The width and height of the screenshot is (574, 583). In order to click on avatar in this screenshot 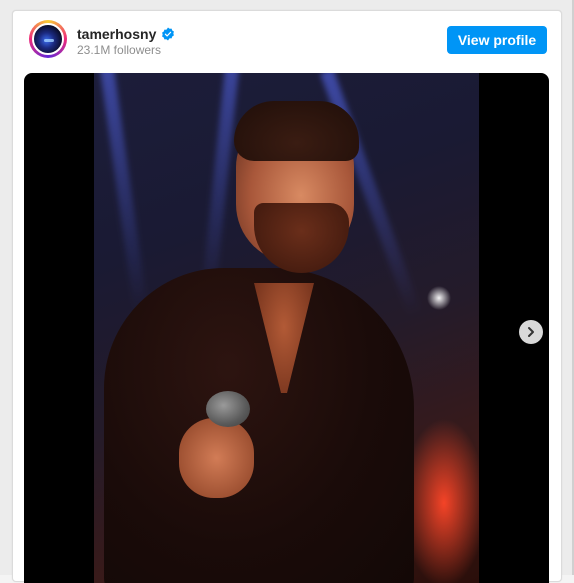, I will do `click(48, 39)`.